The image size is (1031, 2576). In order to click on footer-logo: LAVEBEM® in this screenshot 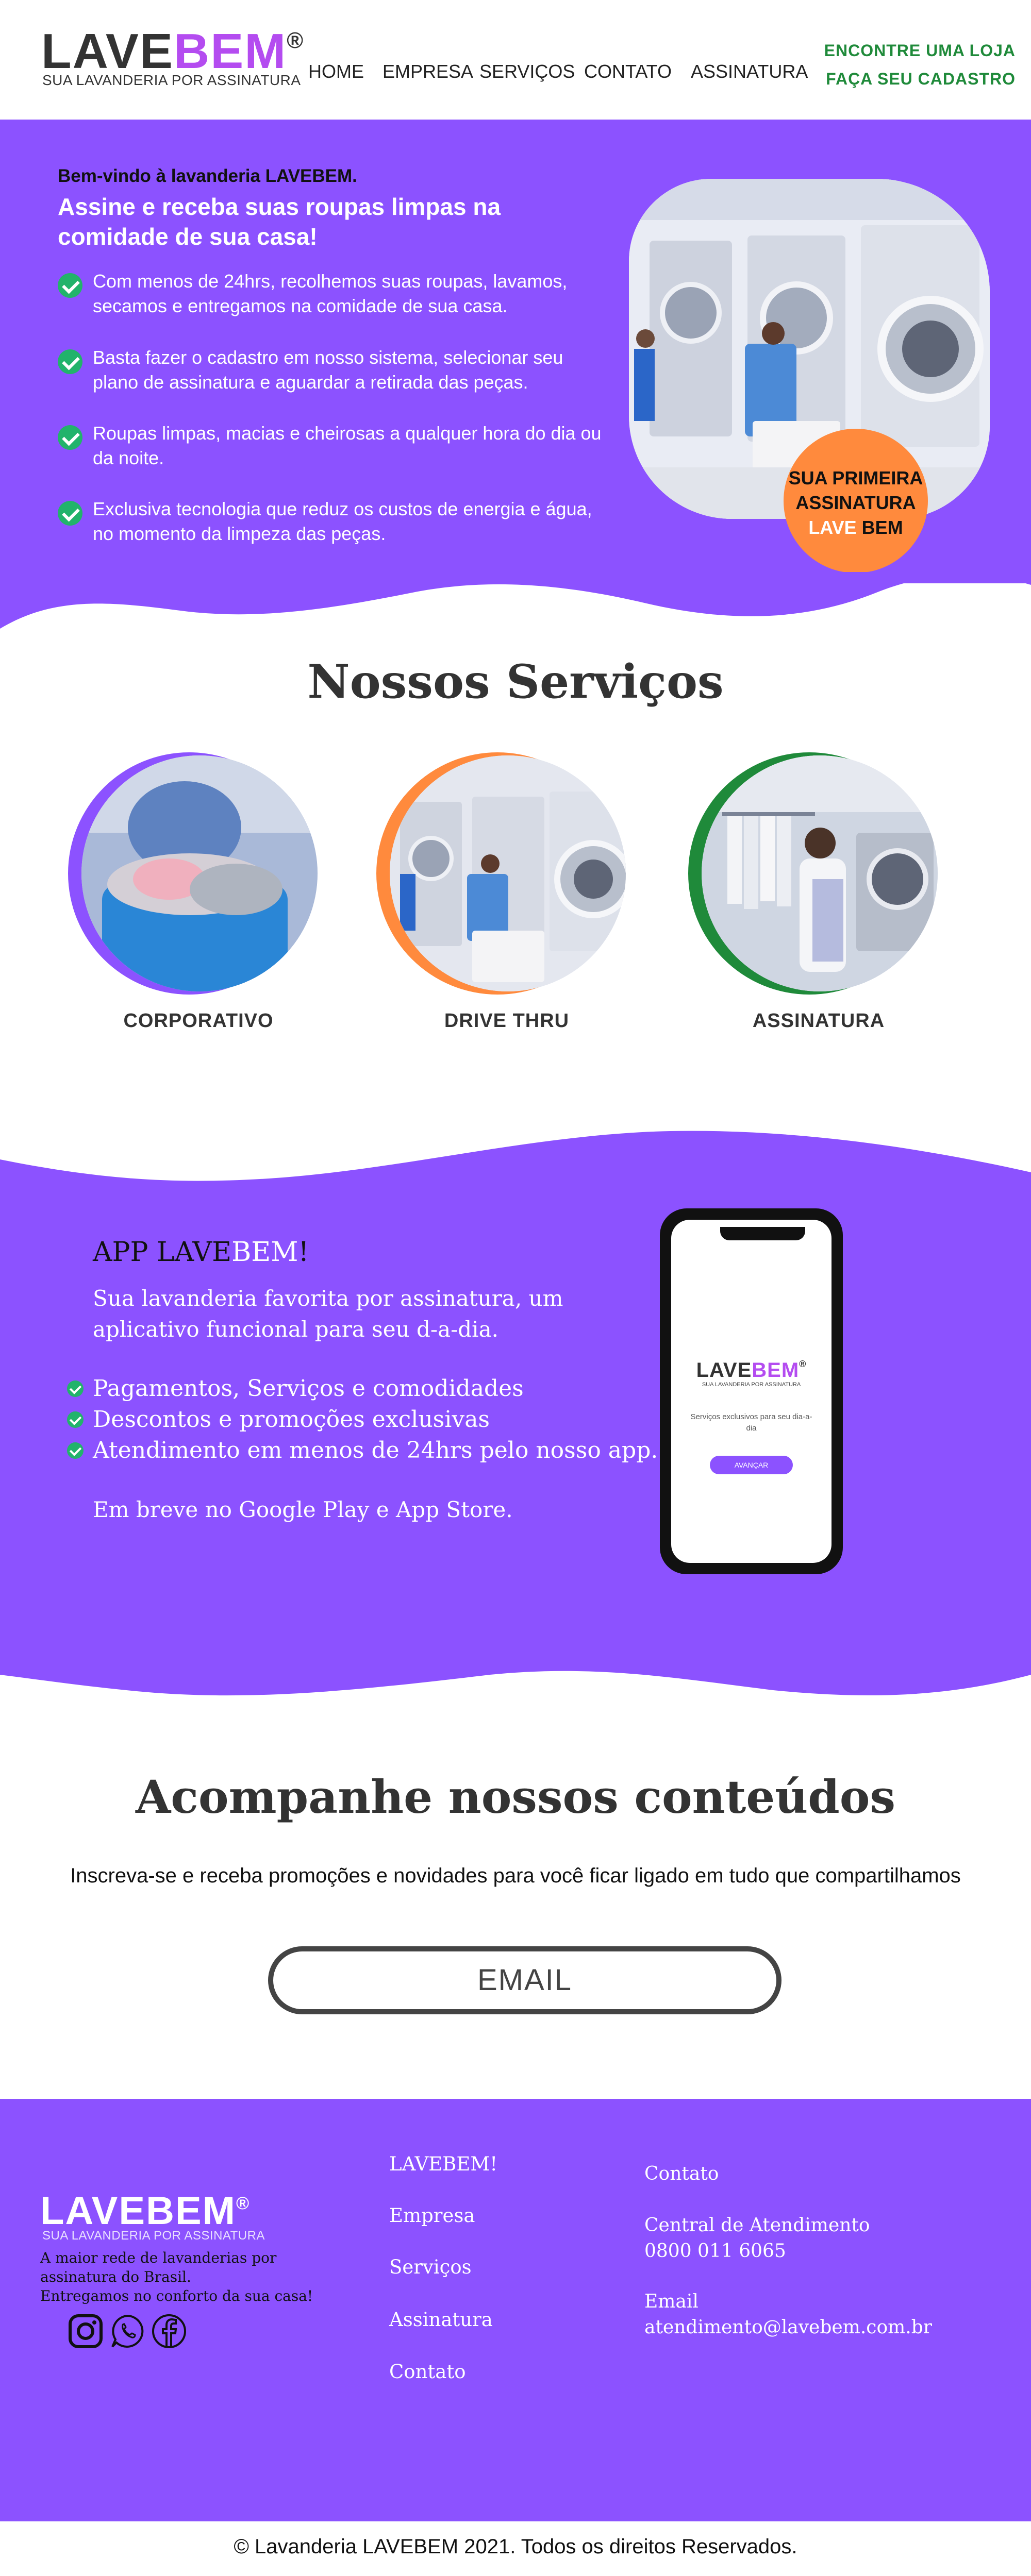, I will do `click(145, 2211)`.